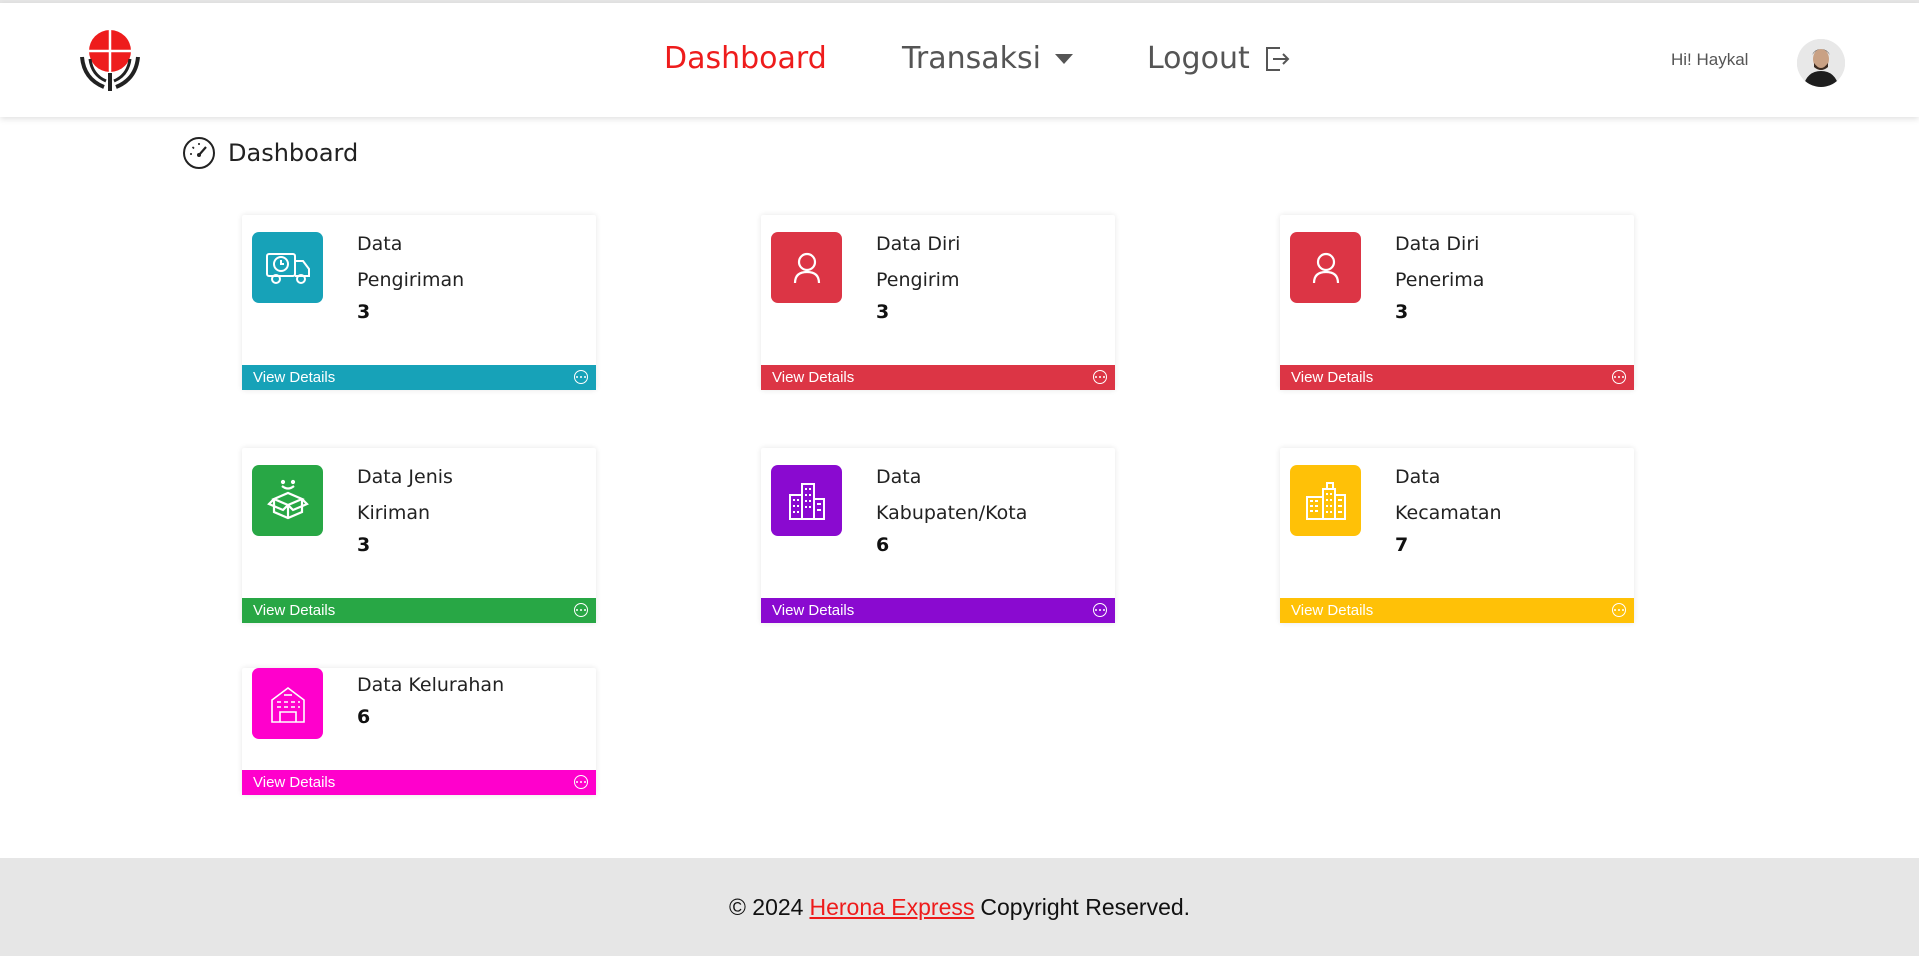  What do you see at coordinates (1457, 302) in the screenshot?
I see `card-data-diri-penerima: Data Diri Penerima 3 View Details` at bounding box center [1457, 302].